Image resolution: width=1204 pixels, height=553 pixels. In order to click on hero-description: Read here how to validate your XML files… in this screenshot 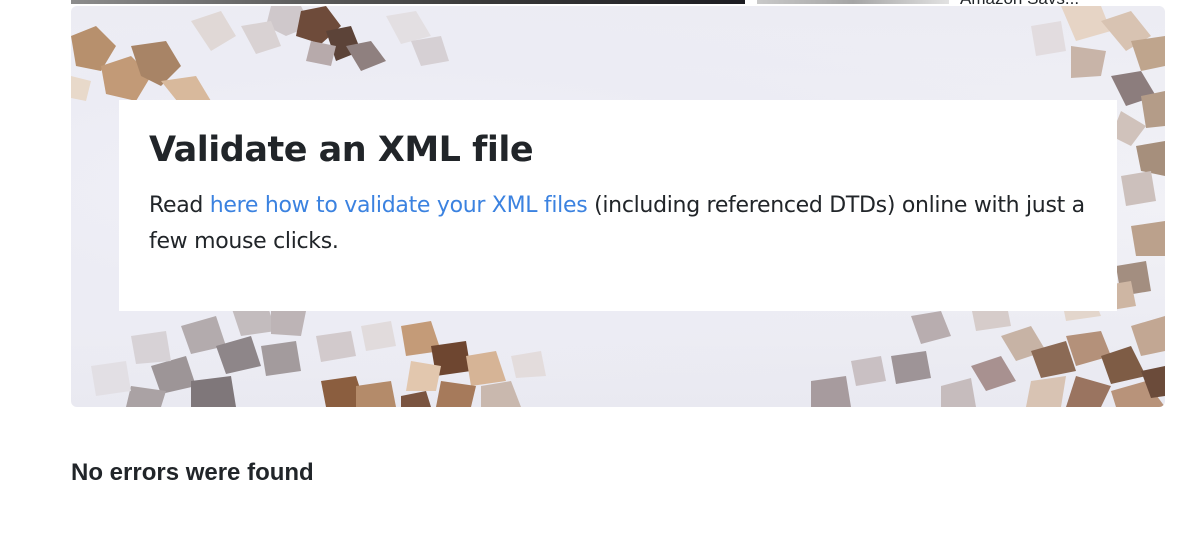, I will do `click(619, 224)`.